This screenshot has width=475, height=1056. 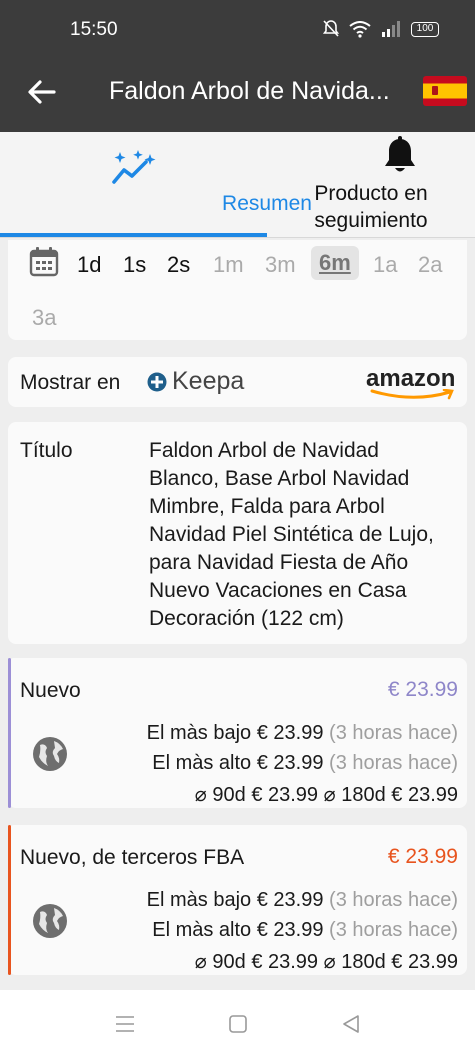 I want to click on system-nav-bar, so click(x=237, y=1023).